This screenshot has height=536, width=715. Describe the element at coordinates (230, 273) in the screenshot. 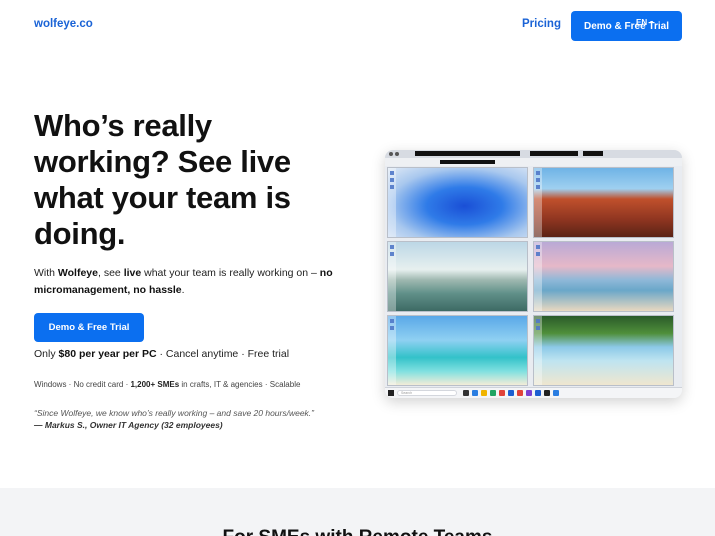

I see `subtitle-part: what your team is really working on –` at that location.